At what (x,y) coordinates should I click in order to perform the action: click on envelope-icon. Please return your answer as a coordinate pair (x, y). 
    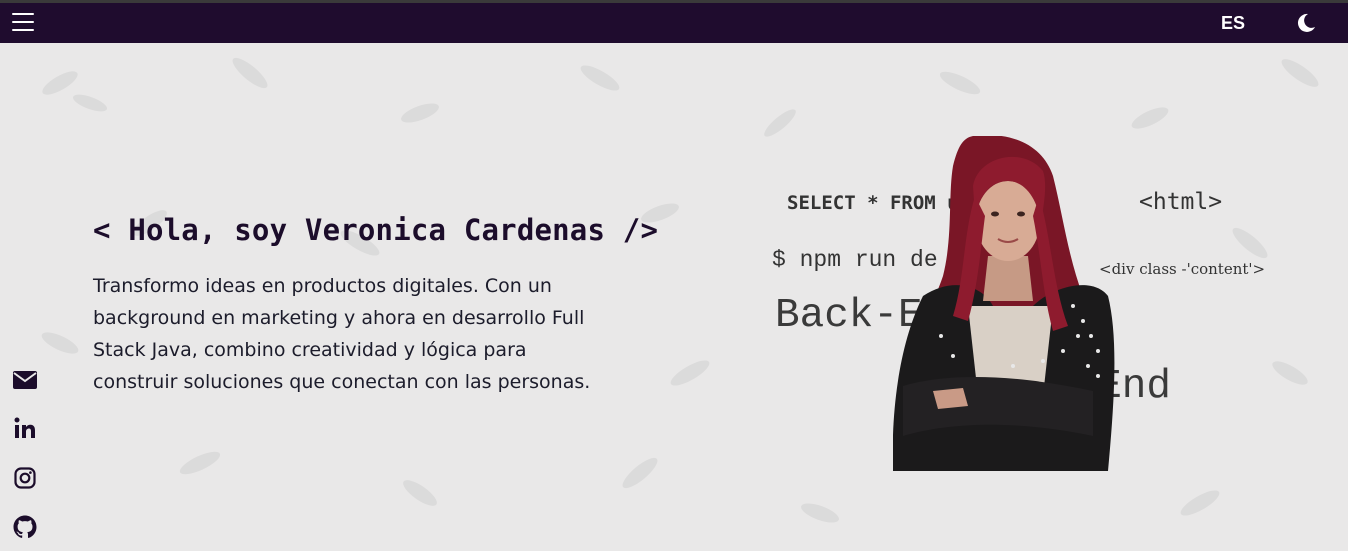
    Looking at the image, I should click on (25, 380).